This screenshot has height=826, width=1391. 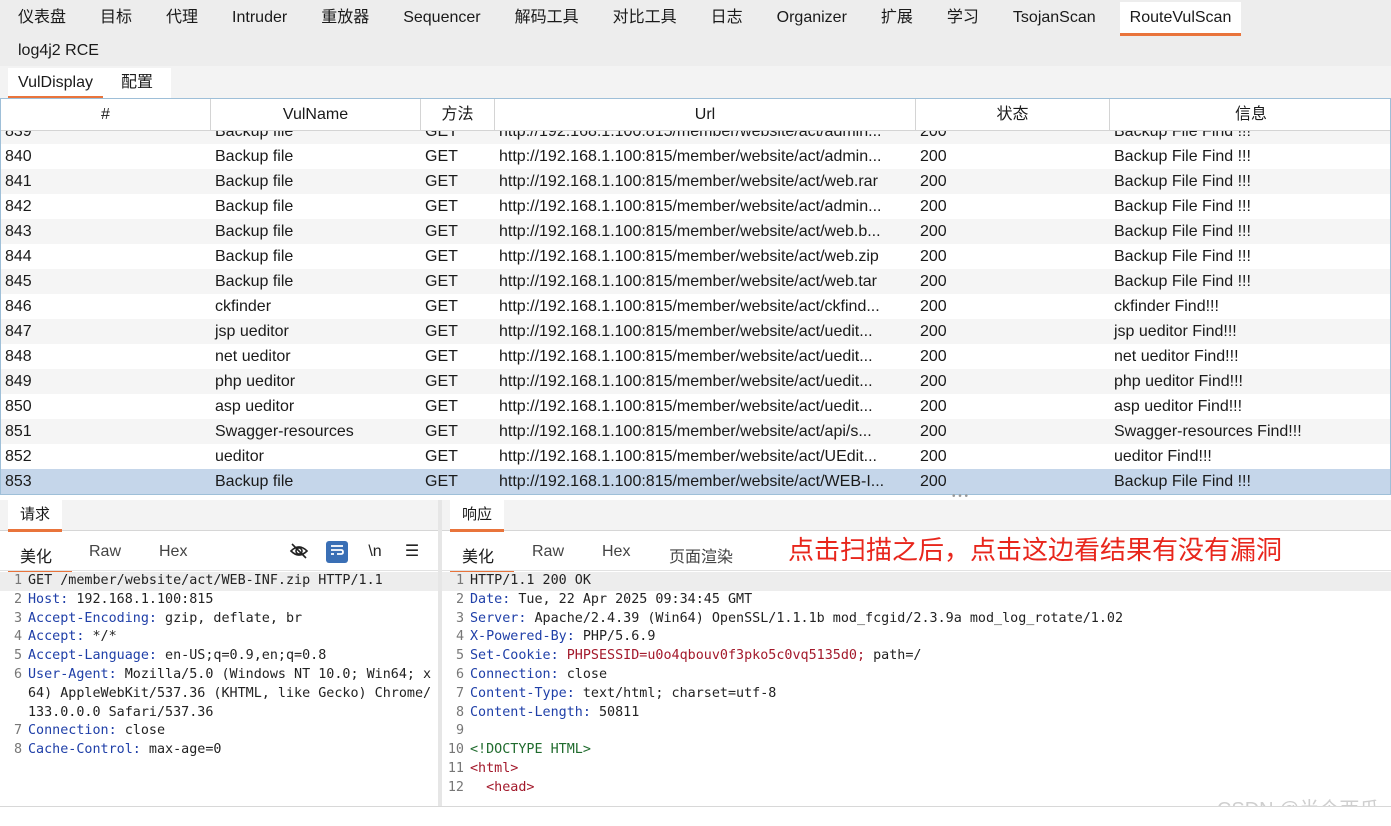 I want to click on tab-config: 配置, so click(x=137, y=83).